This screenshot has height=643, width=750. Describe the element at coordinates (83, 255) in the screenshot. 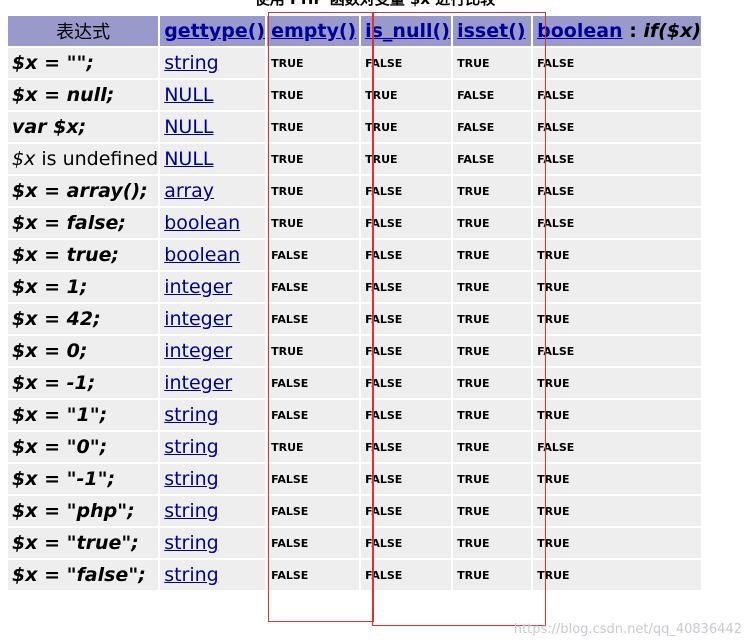

I see `expression-cell: $x = true;` at that location.